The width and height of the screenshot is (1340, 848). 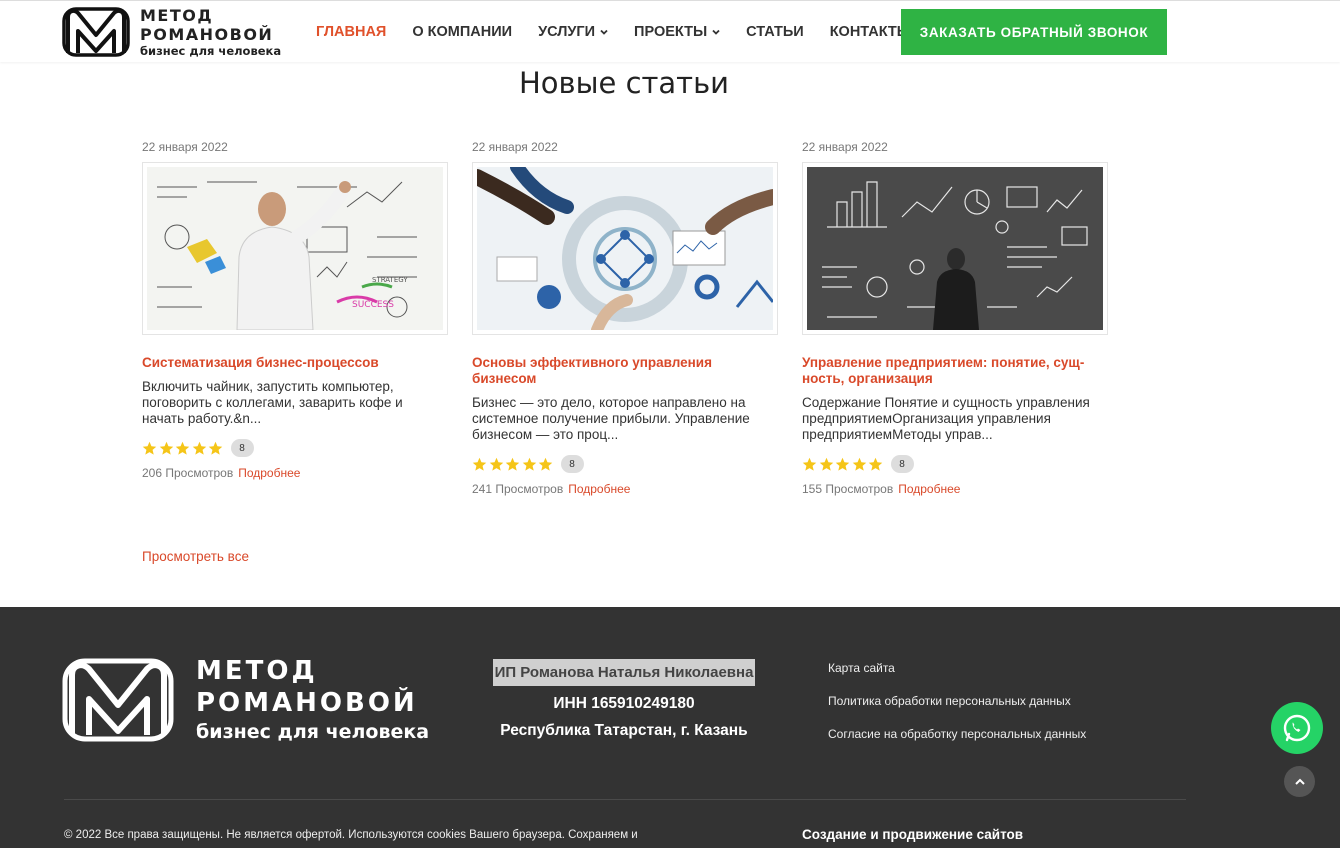 I want to click on nav-item-home: ГЛАВНАЯ, so click(x=351, y=32).